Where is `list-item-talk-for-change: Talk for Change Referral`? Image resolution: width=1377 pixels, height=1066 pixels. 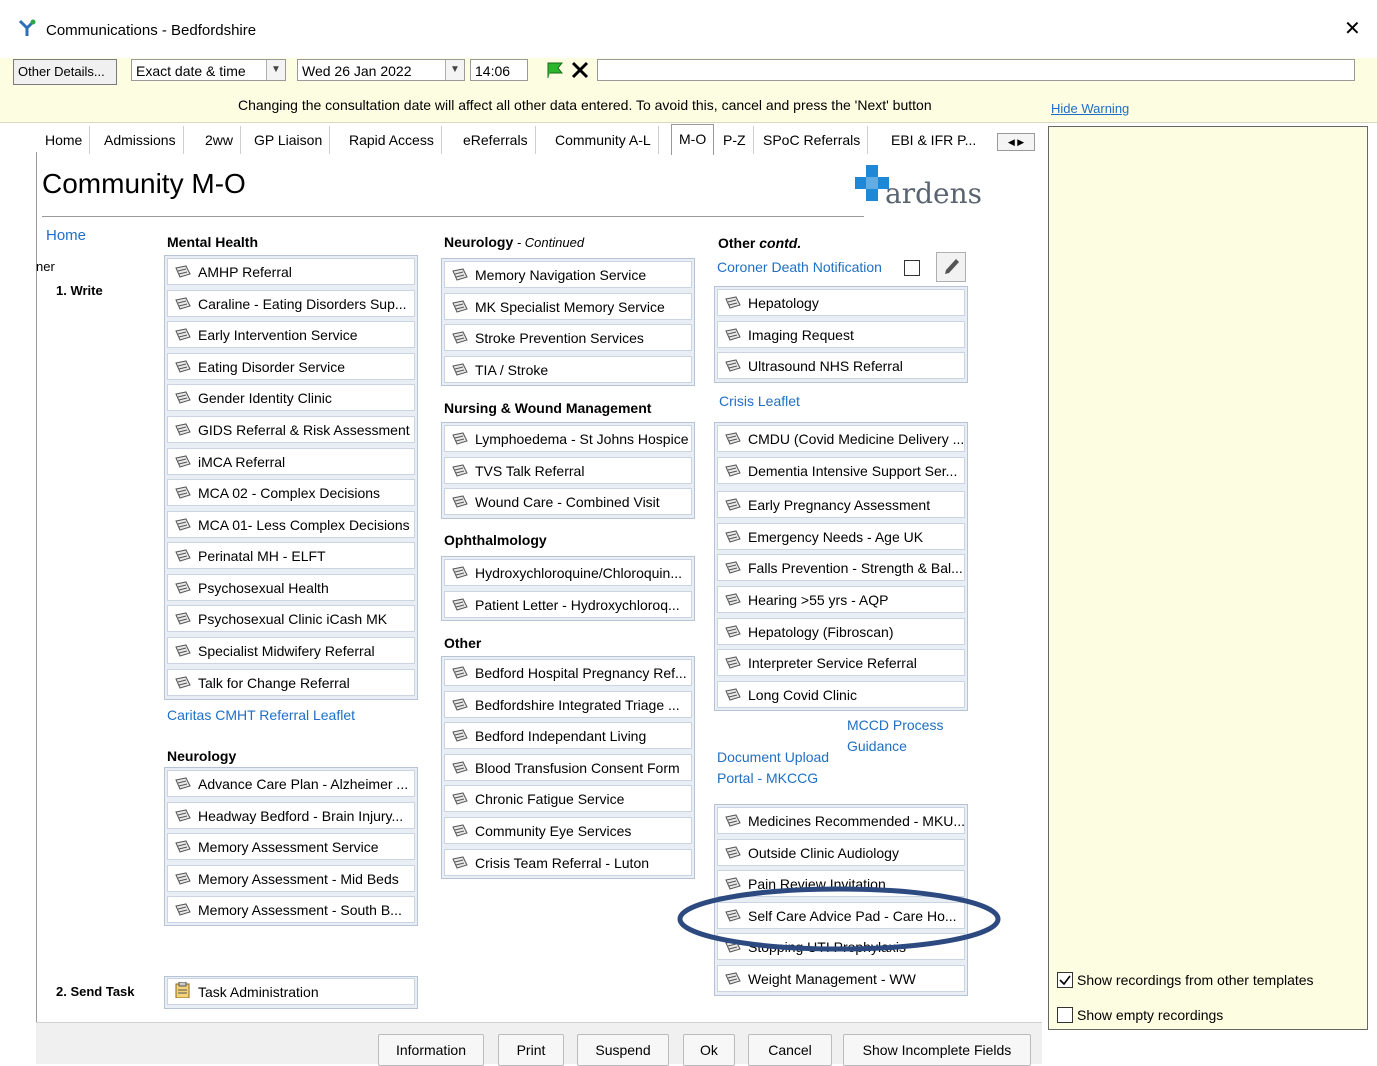
list-item-talk-for-change: Talk for Change Referral is located at coordinates (291, 682).